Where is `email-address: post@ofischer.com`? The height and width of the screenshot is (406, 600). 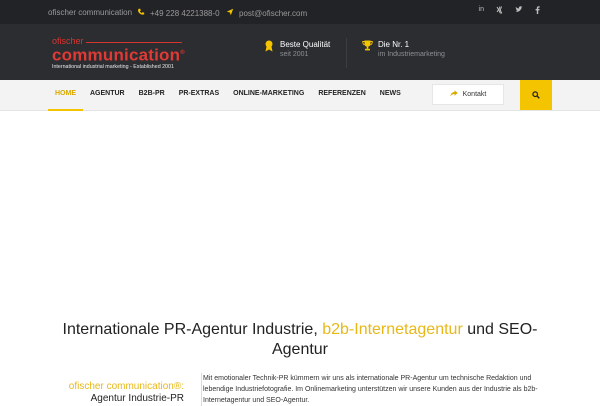
email-address: post@ofischer.com is located at coordinates (273, 13).